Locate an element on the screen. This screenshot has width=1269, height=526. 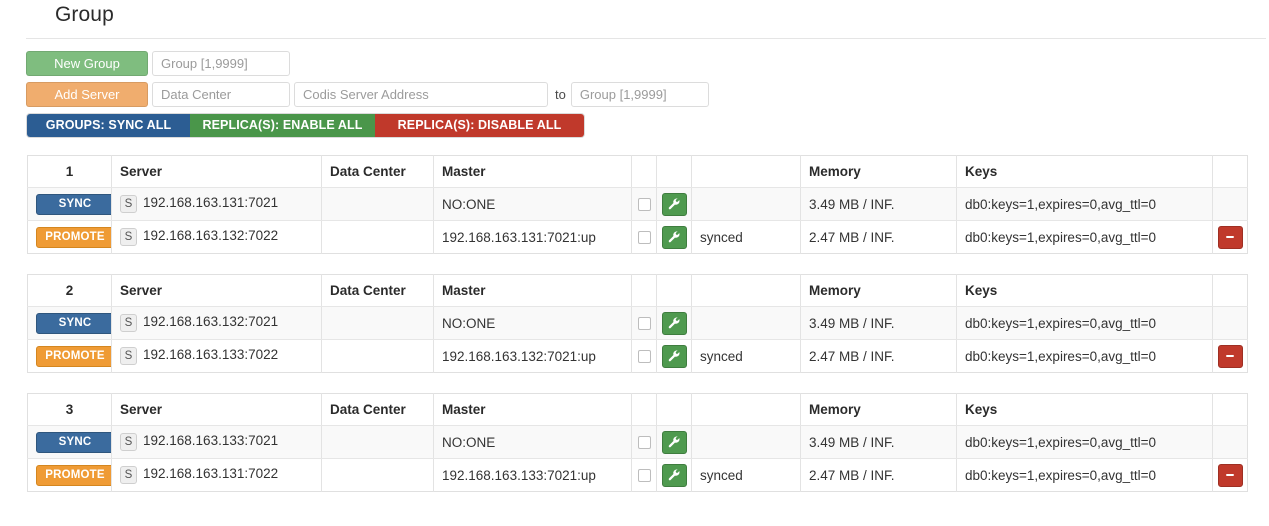
server-cell: S 192.168.163.132:7022 is located at coordinates (216, 237).